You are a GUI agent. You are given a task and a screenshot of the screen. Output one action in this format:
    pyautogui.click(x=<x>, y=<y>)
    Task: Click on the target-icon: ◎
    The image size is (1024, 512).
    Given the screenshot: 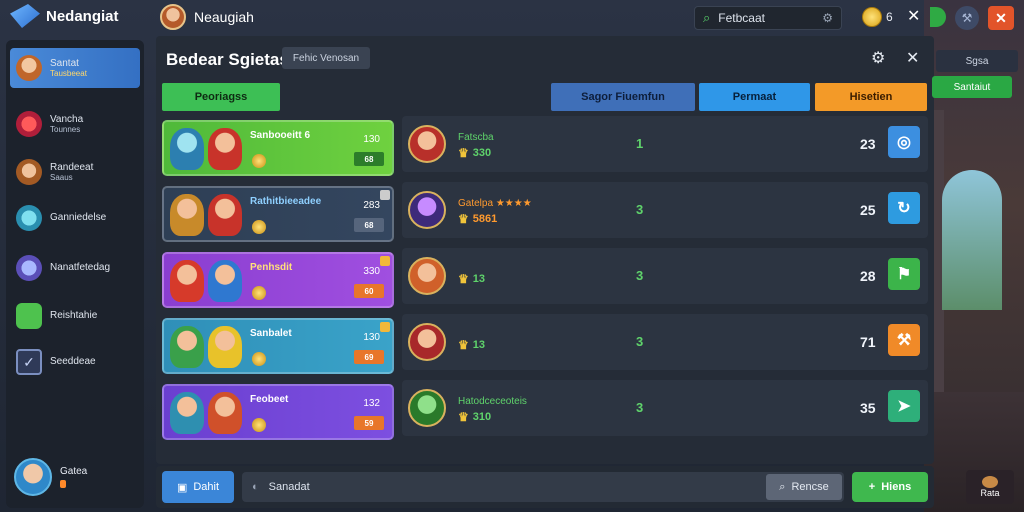 What is the action you would take?
    pyautogui.click(x=904, y=142)
    